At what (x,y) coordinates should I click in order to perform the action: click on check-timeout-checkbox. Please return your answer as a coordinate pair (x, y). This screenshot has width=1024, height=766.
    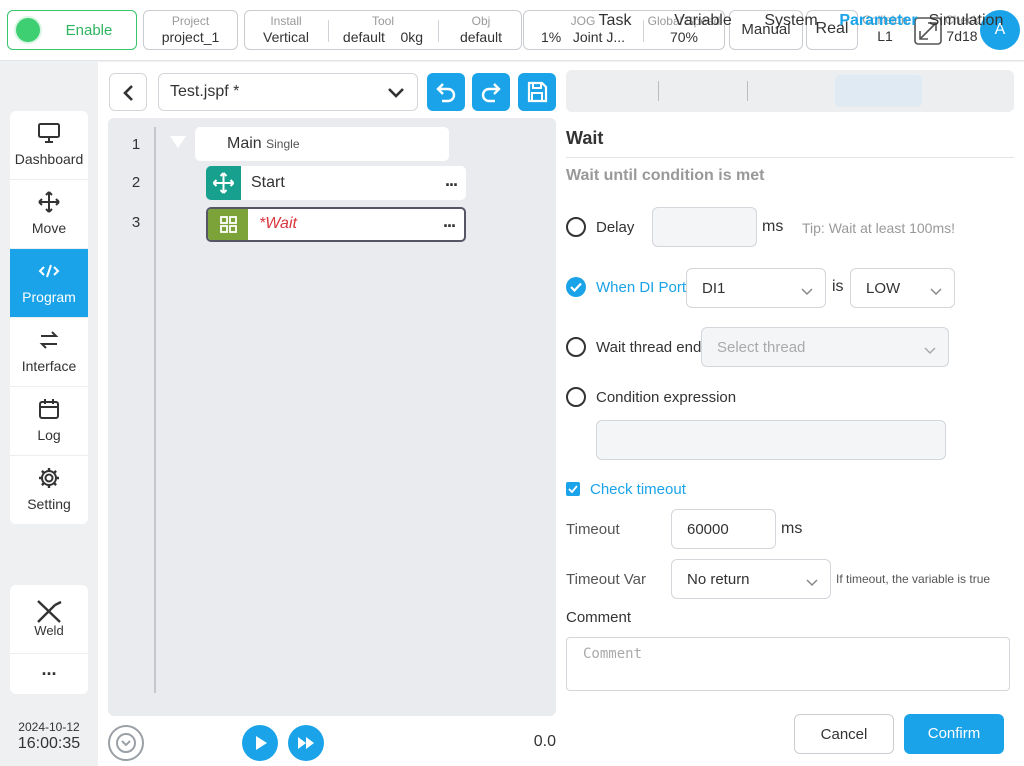
    Looking at the image, I should click on (573, 489).